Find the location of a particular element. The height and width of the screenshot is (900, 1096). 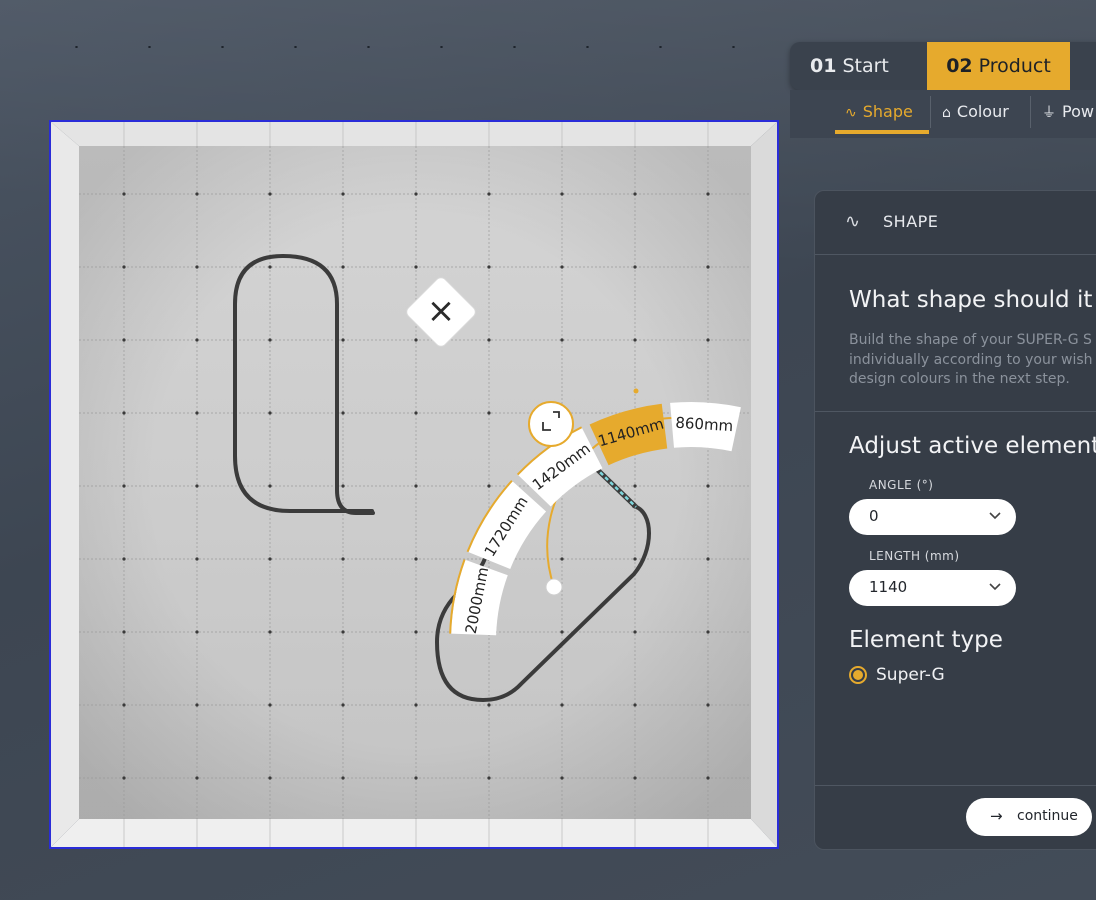

step-product: 02 Product is located at coordinates (998, 66).